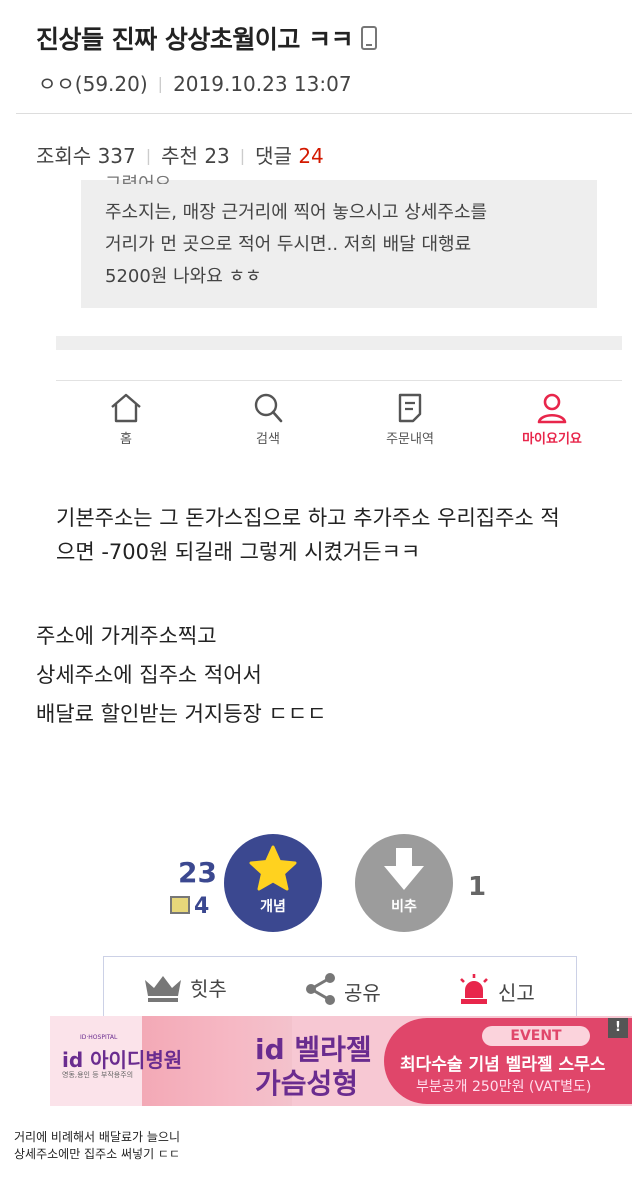 This screenshot has width=632, height=1200. I want to click on ad-offer-line: 최다수술 기념 벨라젤 스무스, so click(503, 1065).